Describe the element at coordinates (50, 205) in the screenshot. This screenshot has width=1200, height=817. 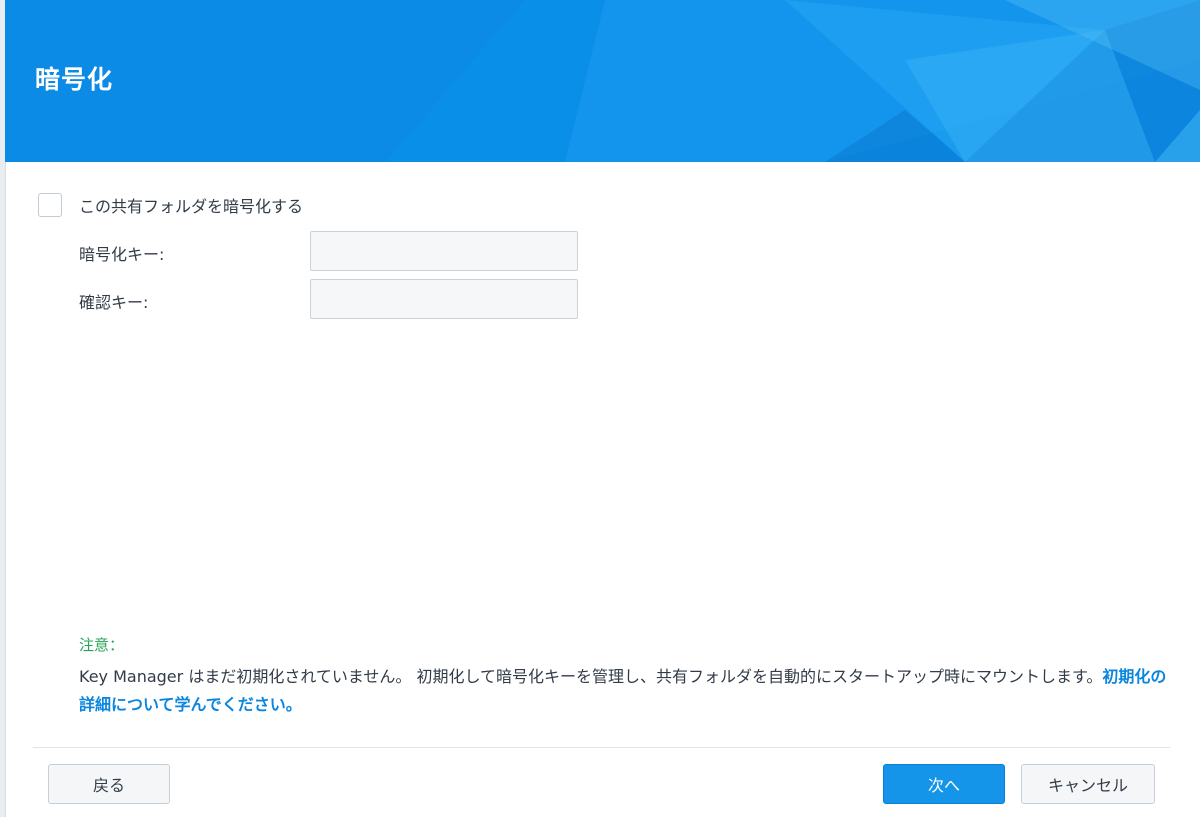
I see `encrypt-folder-checkbox` at that location.